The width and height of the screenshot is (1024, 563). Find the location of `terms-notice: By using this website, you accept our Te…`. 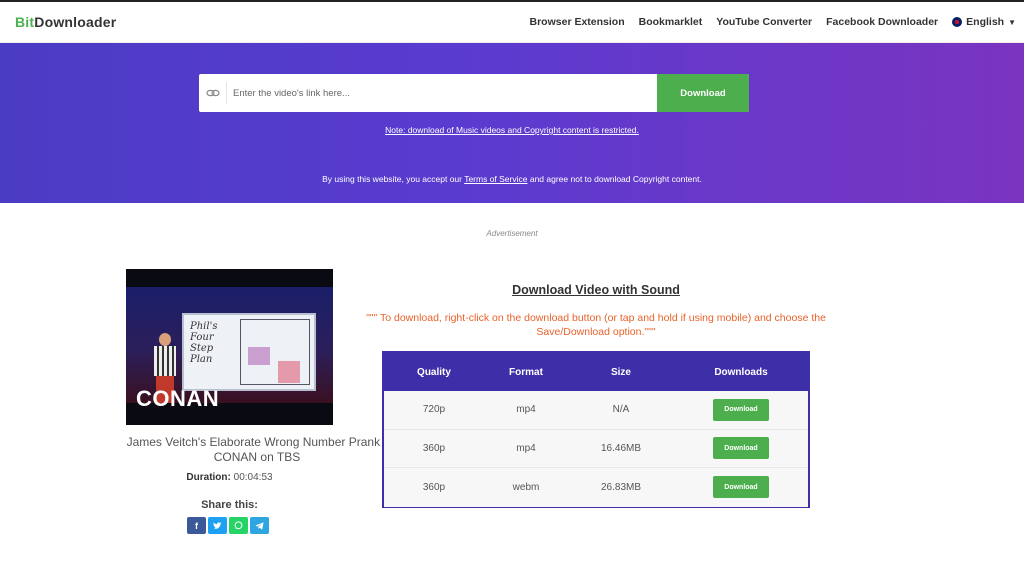

terms-notice: By using this website, you accept our Te… is located at coordinates (512, 179).